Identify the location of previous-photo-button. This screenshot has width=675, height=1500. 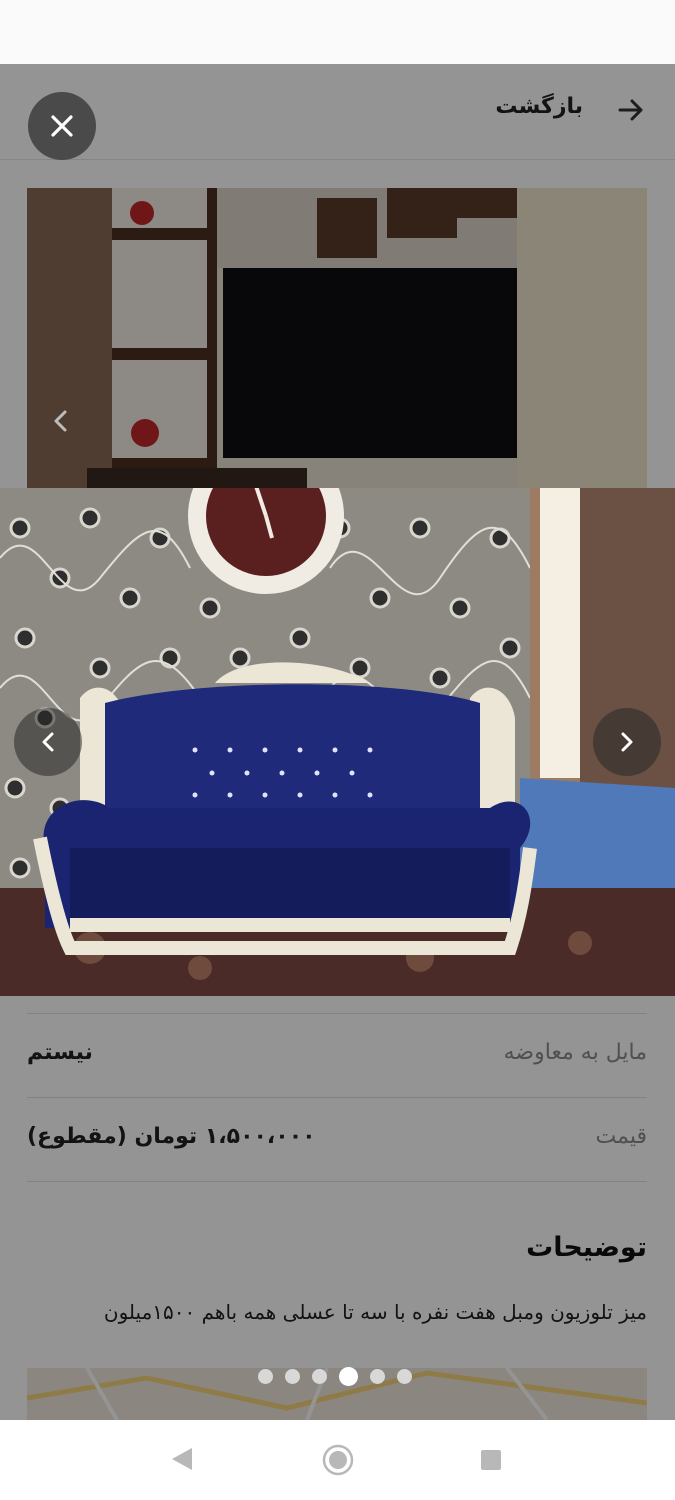
(48, 742).